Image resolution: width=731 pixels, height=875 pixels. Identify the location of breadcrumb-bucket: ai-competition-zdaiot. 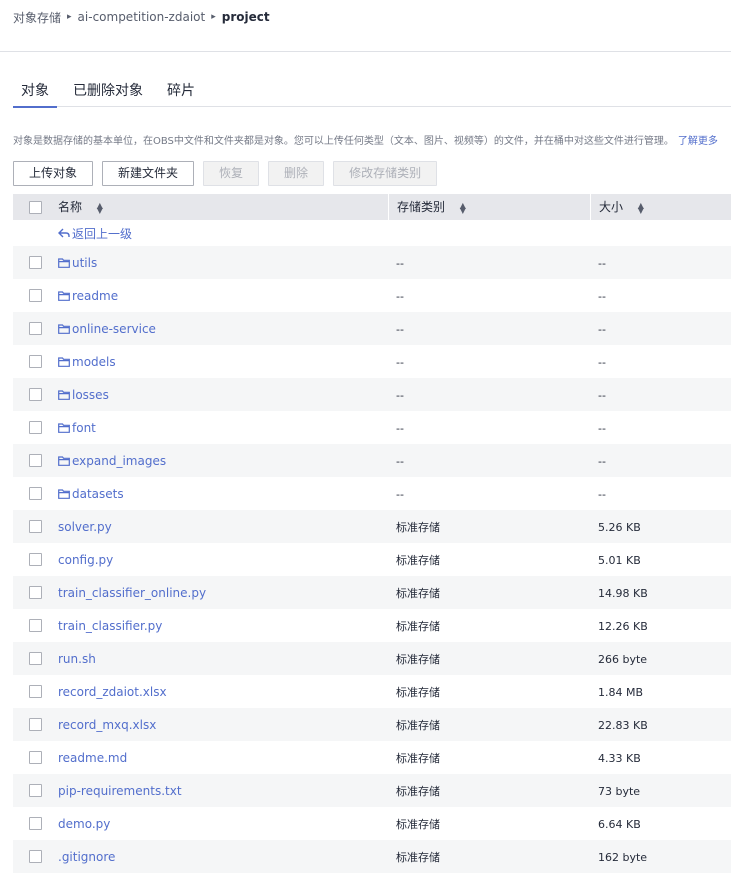
(142, 17).